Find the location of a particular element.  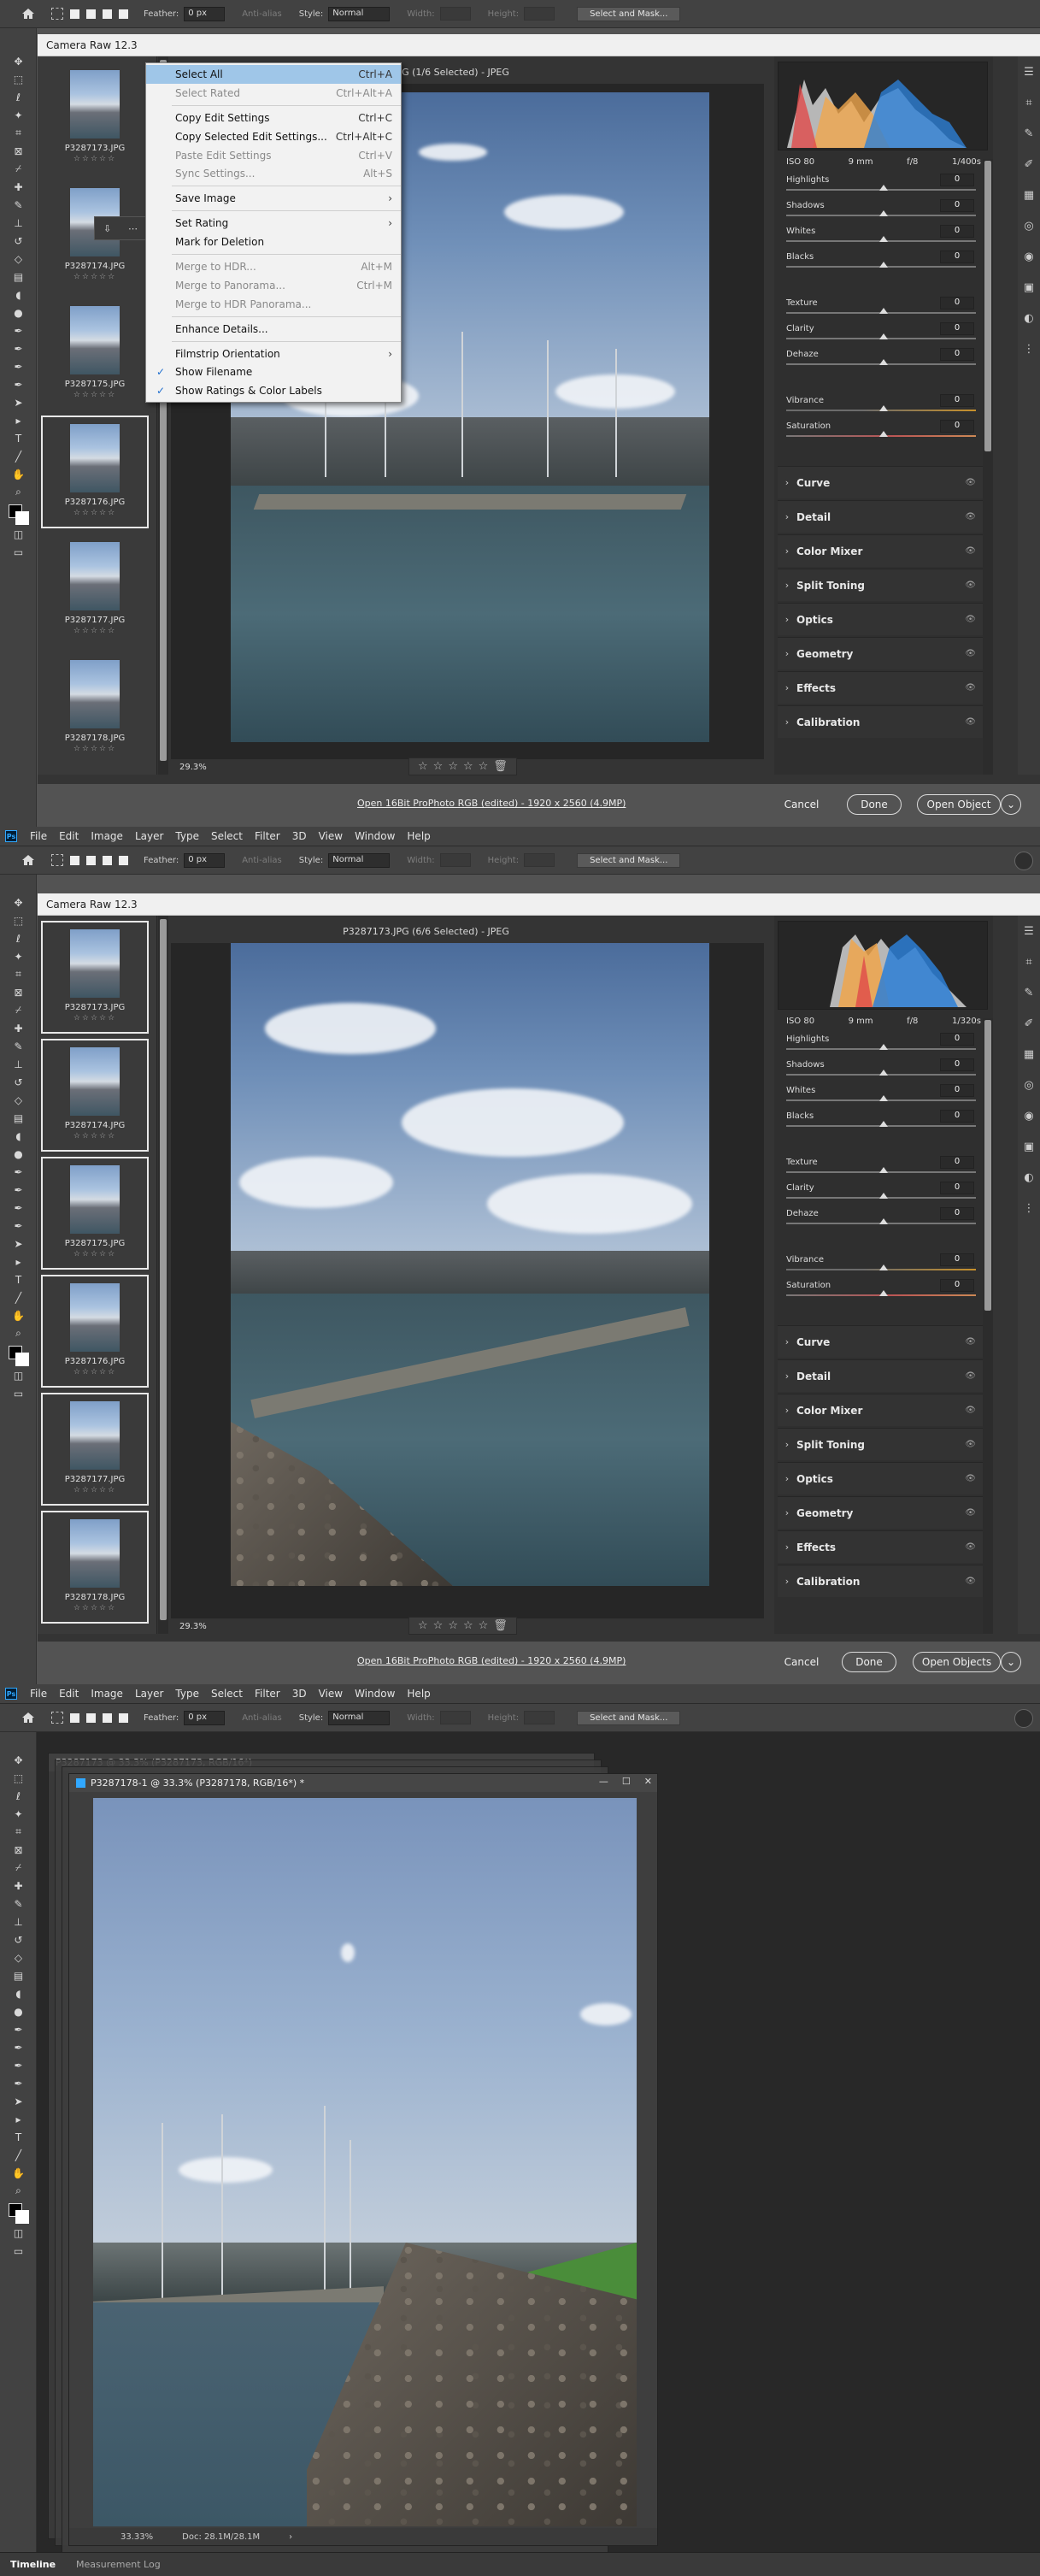

filmstrip-thumb: P3287175.JPG ☆☆☆☆☆ is located at coordinates (95, 354).